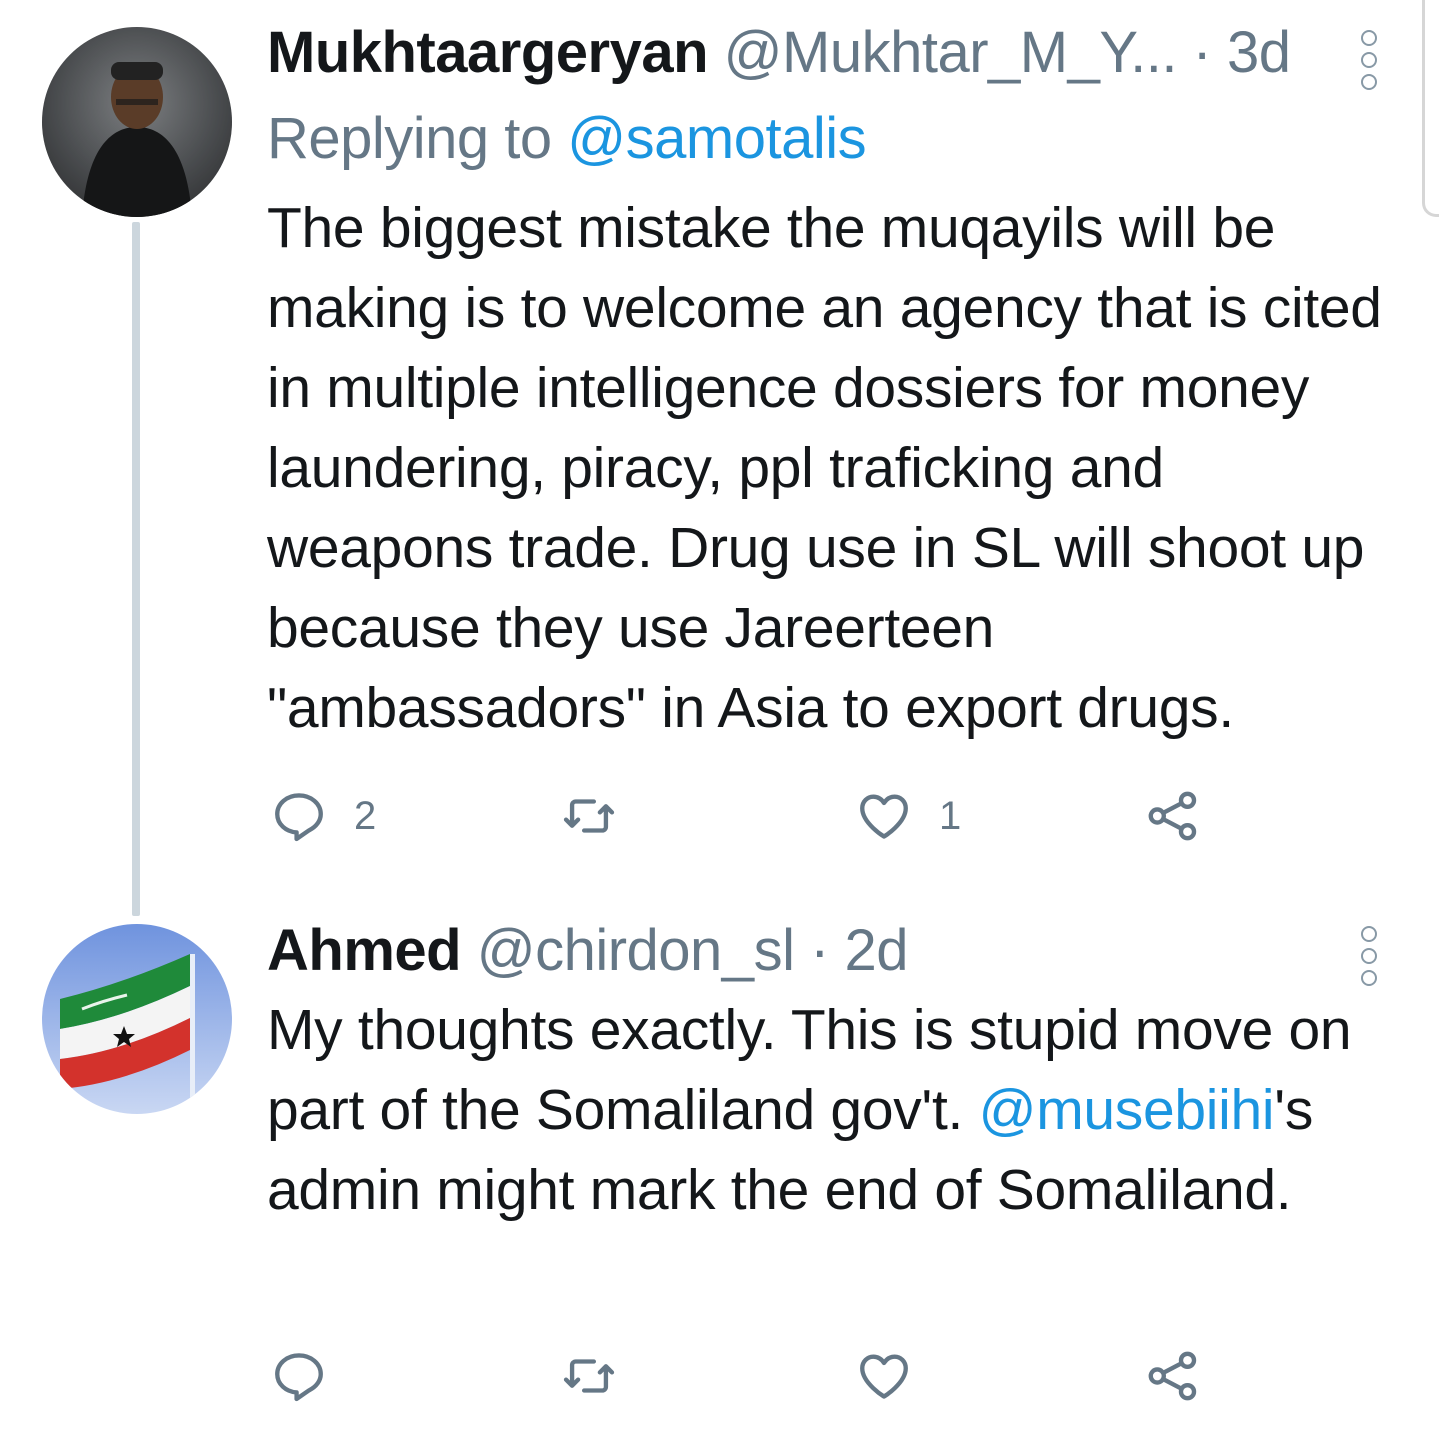  I want to click on action-bar, so click(740, 1376).